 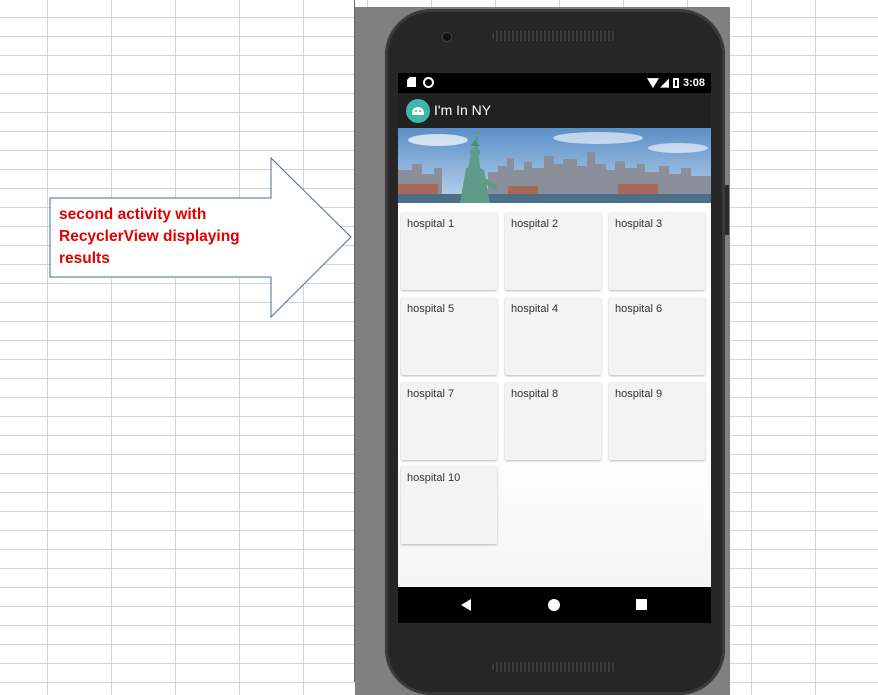 What do you see at coordinates (554, 110) in the screenshot?
I see `app-toolbar: I'm In NY` at bounding box center [554, 110].